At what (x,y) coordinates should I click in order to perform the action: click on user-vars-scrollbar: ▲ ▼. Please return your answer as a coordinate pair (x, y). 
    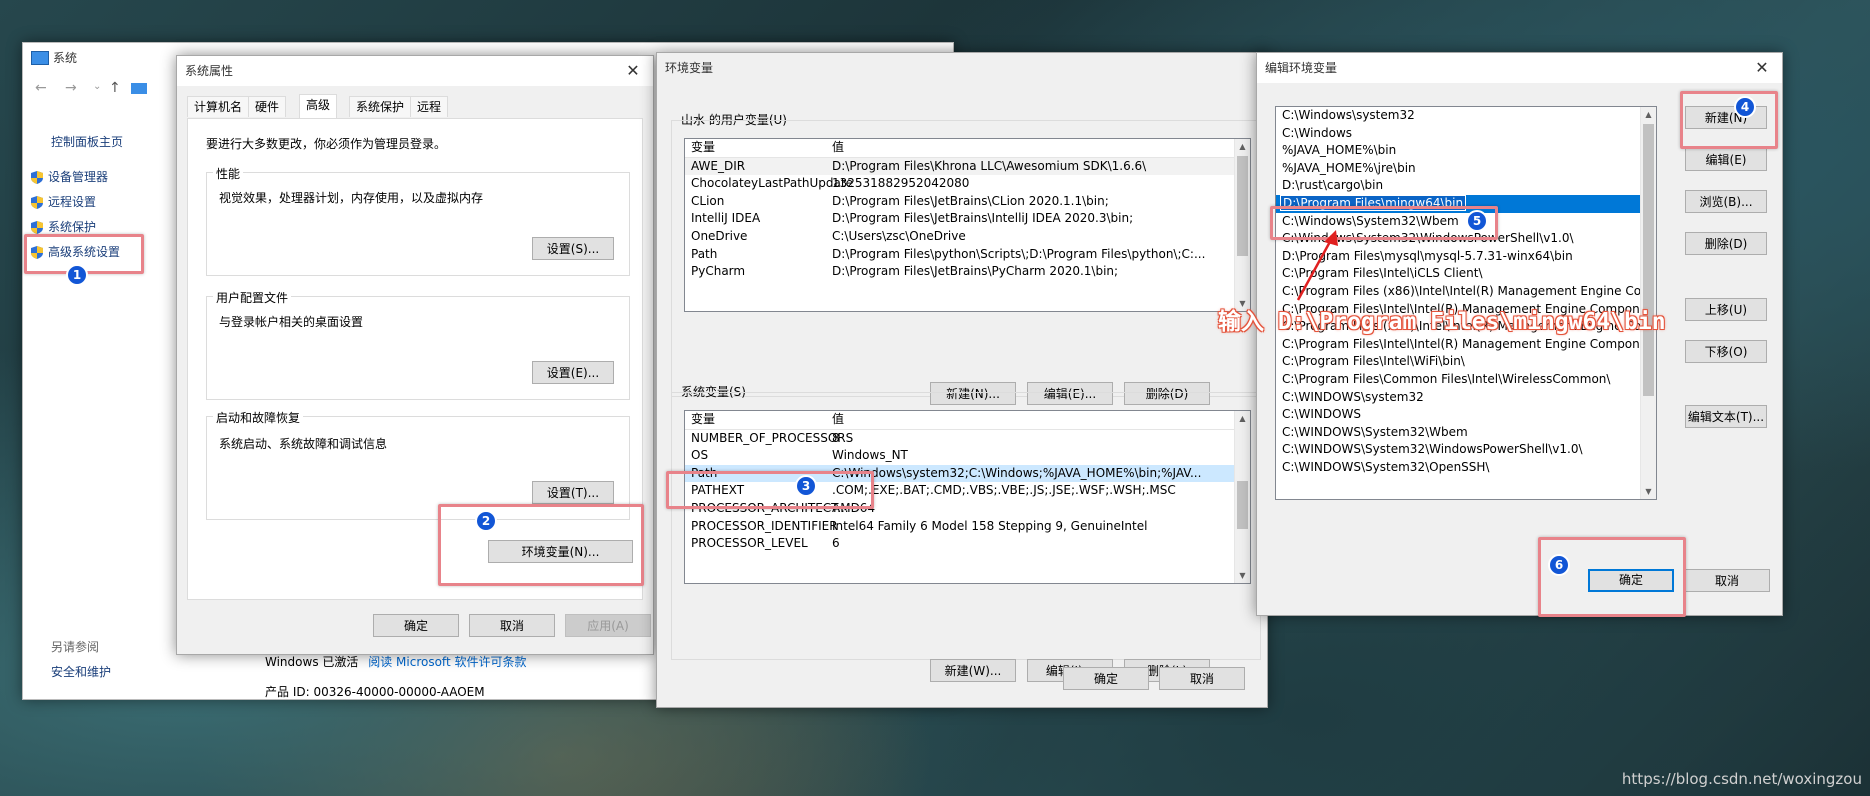
    Looking at the image, I should click on (1242, 225).